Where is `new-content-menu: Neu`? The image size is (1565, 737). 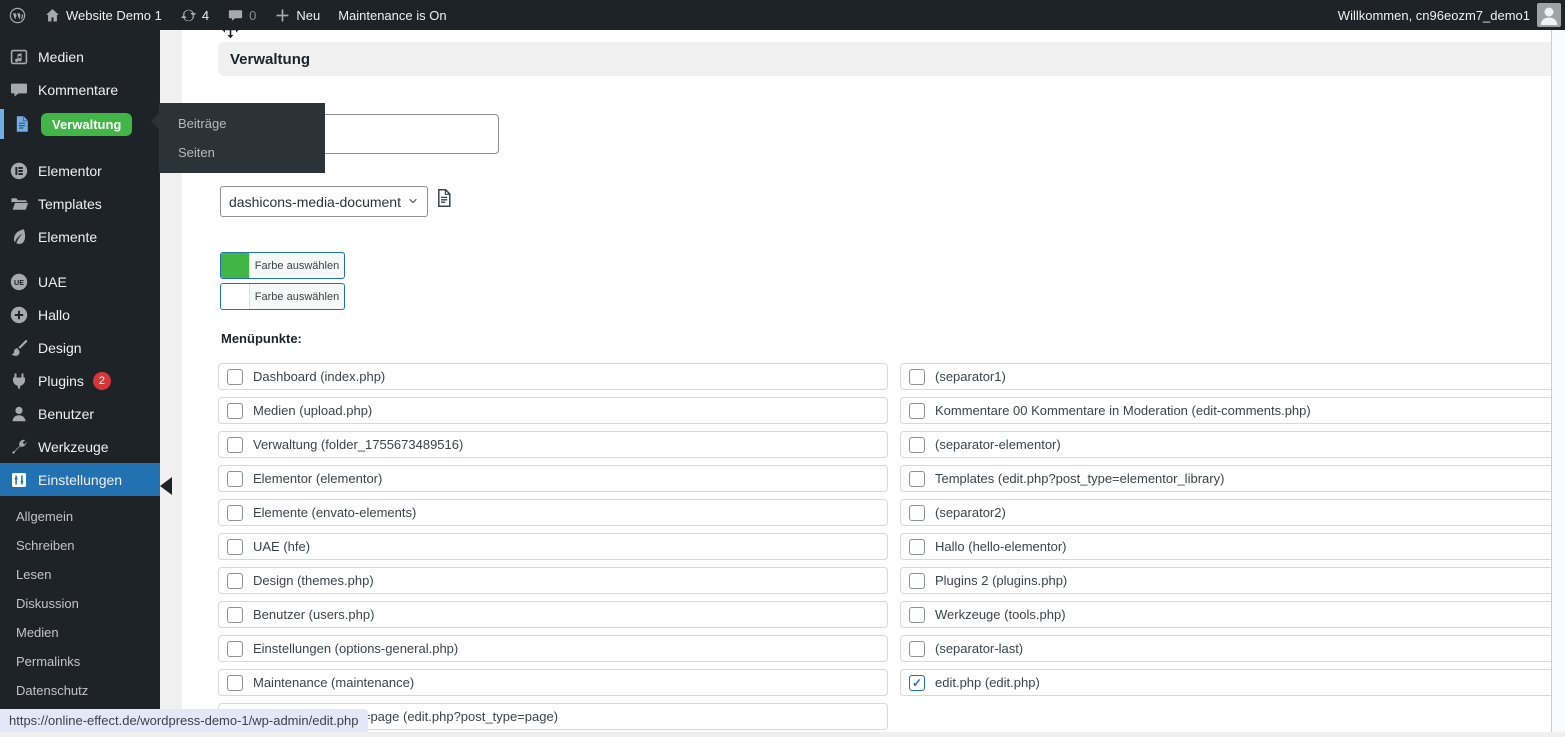
new-content-menu: Neu is located at coordinates (297, 15).